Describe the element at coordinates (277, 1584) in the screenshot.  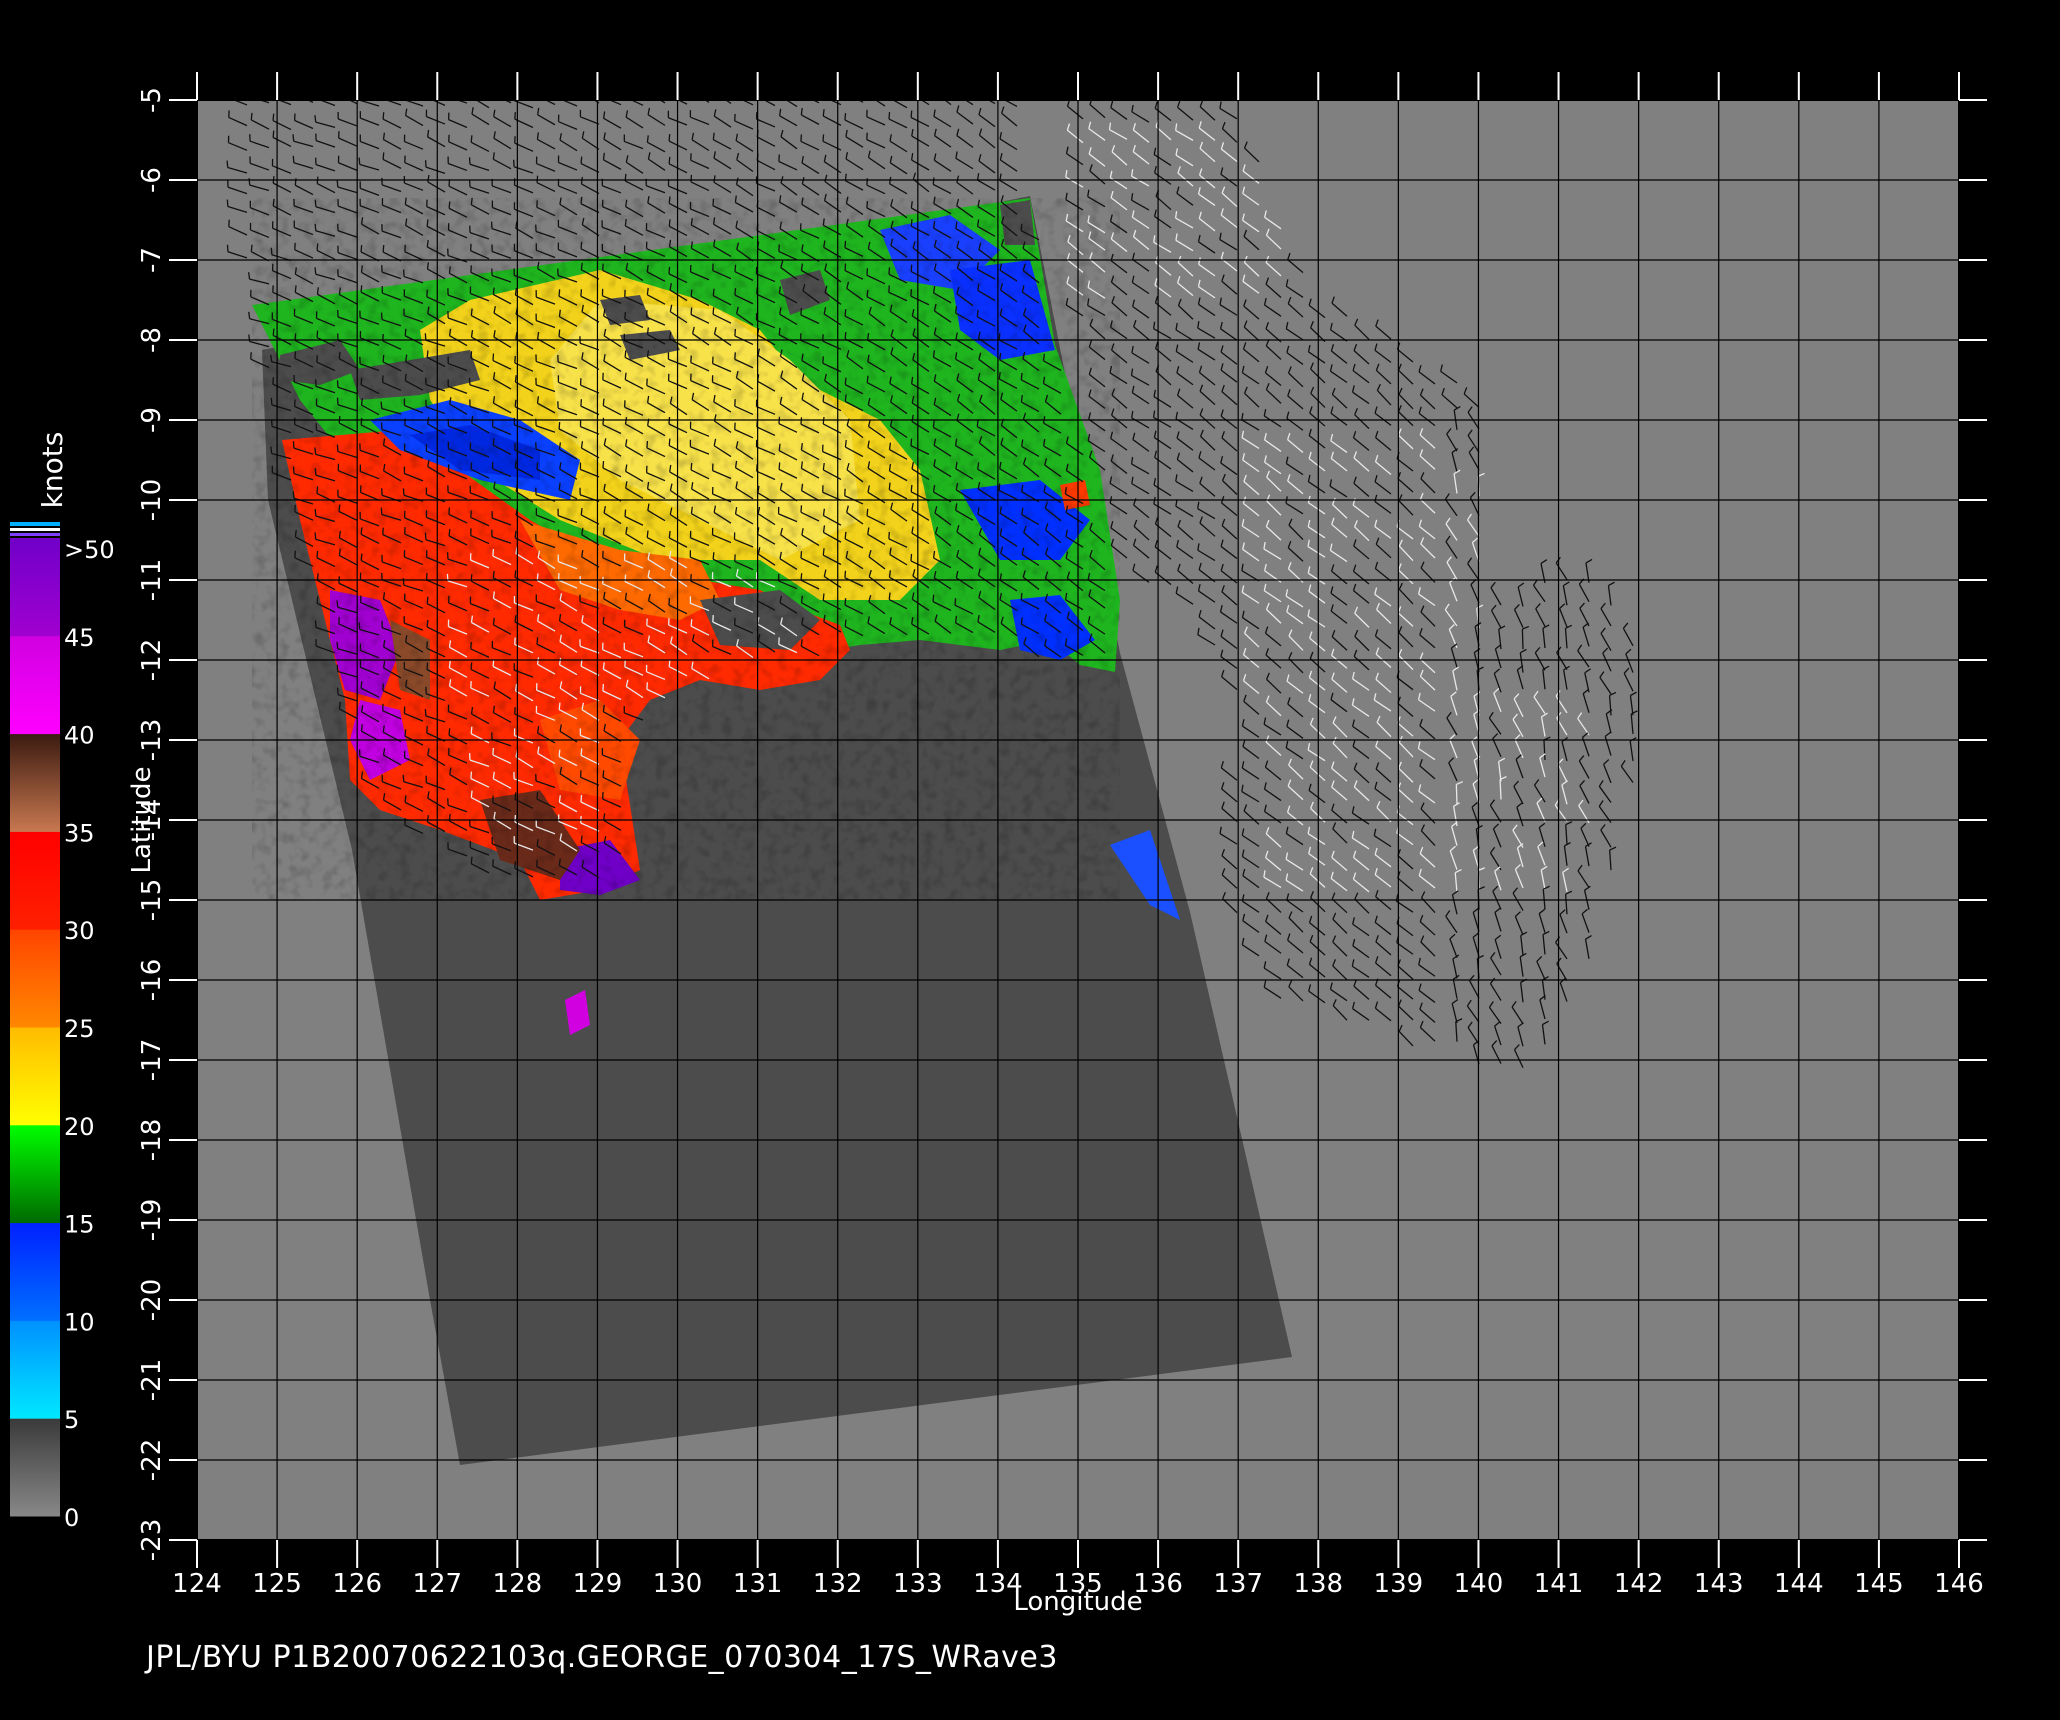
I see `x-tick-label: 125` at that location.